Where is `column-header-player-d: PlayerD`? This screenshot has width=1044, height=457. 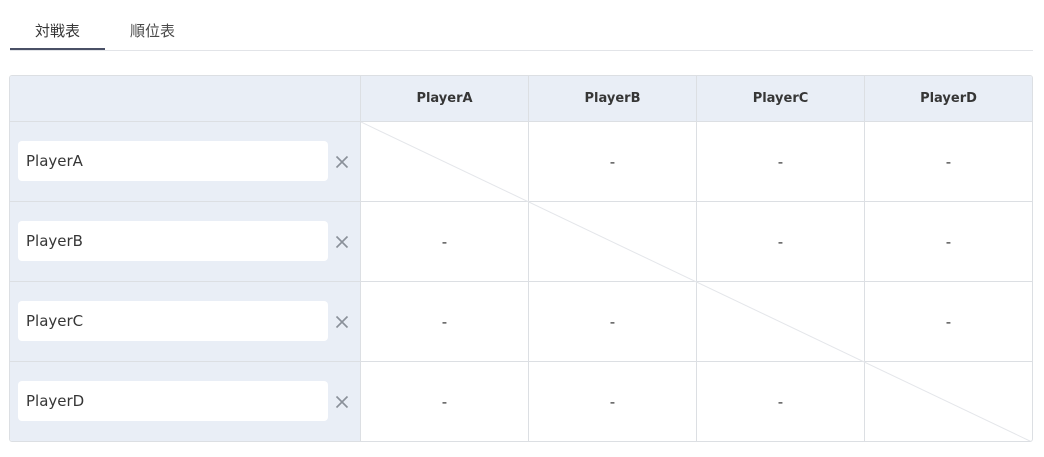 column-header-player-d: PlayerD is located at coordinates (948, 99).